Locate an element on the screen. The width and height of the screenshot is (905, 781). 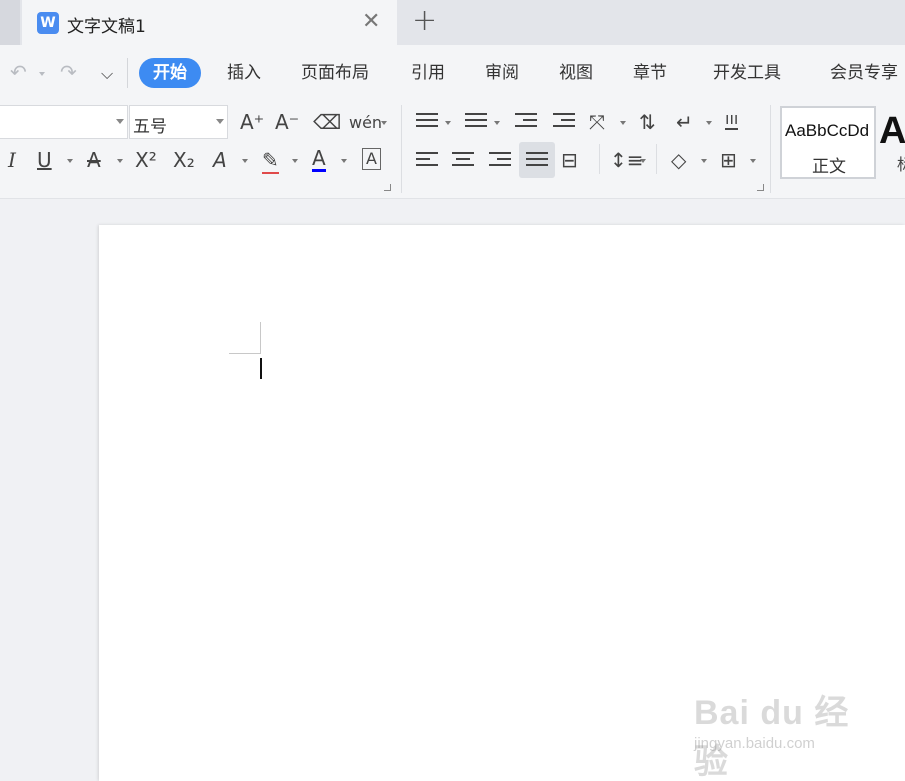
increase-indent-icon is located at coordinates (564, 122).